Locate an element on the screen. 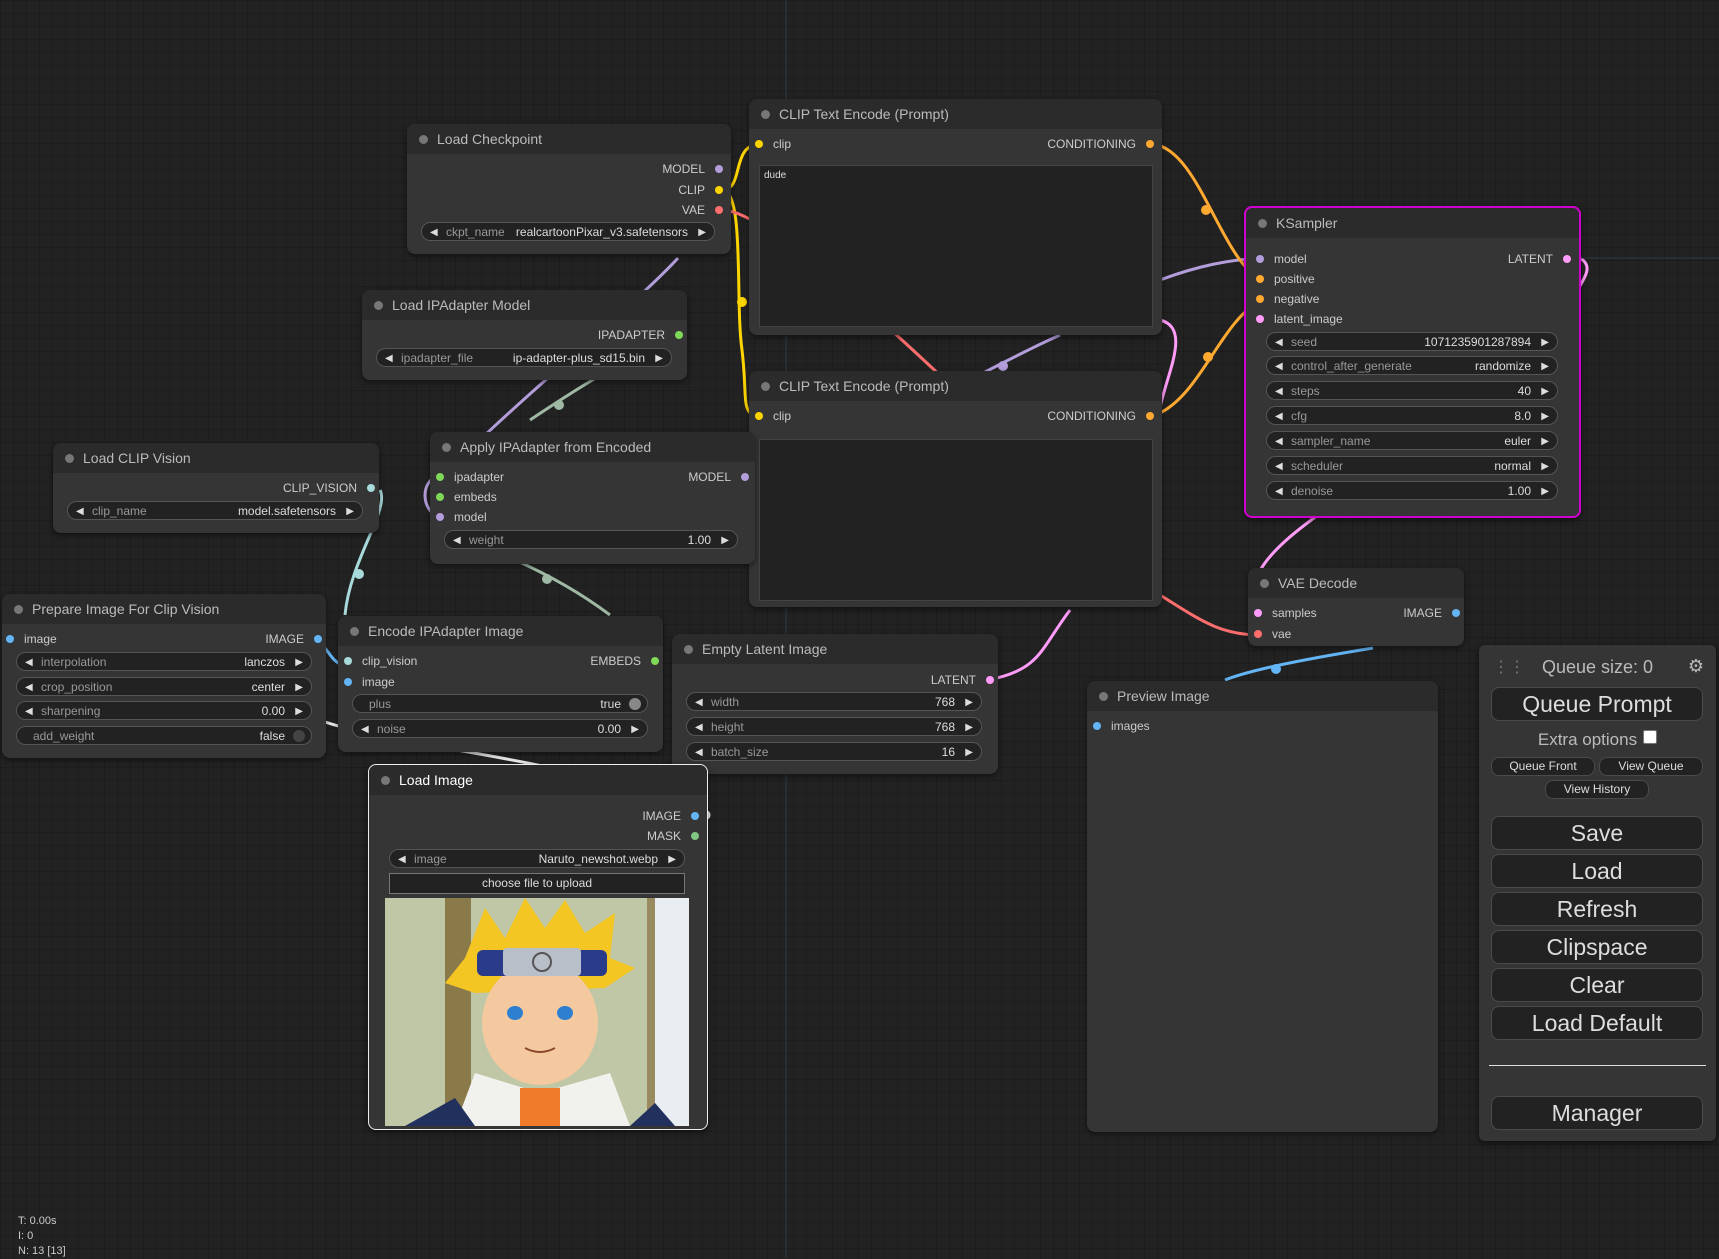 The width and height of the screenshot is (1719, 1259). node-title: Encode IPAdapter Image is located at coordinates (500, 631).